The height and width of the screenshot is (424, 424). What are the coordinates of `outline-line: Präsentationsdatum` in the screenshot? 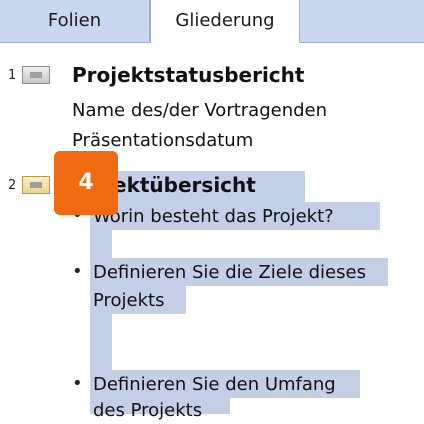 It's located at (162, 140).